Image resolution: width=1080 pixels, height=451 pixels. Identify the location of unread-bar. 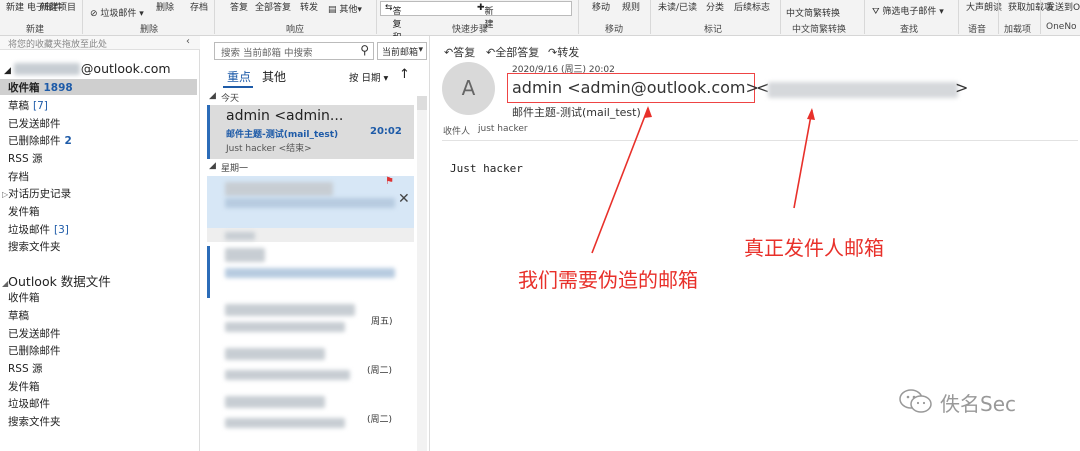
(208, 272).